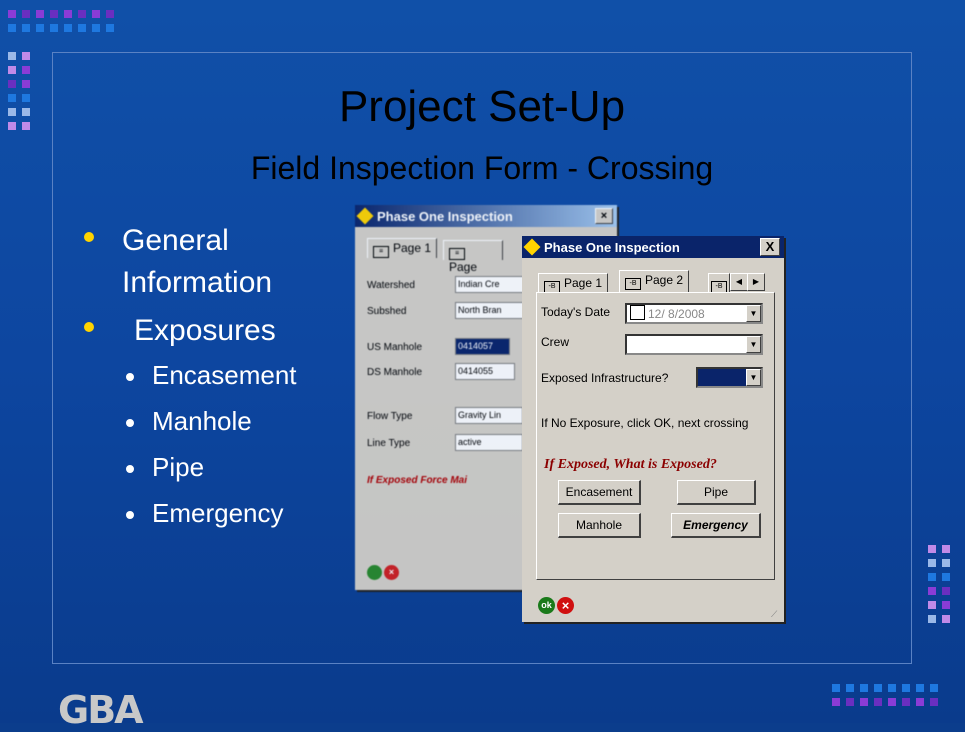  What do you see at coordinates (178, 467) in the screenshot?
I see `sub-bullet-text: Pipe` at bounding box center [178, 467].